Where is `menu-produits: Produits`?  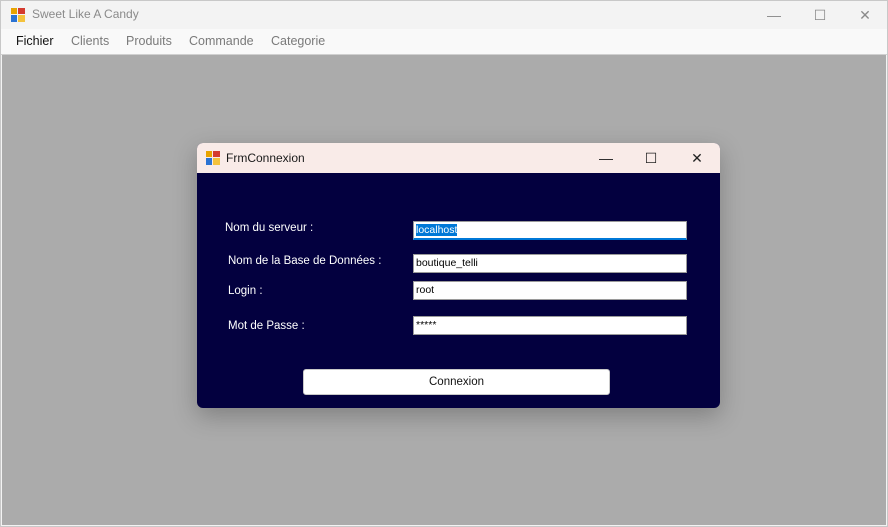 menu-produits: Produits is located at coordinates (149, 41).